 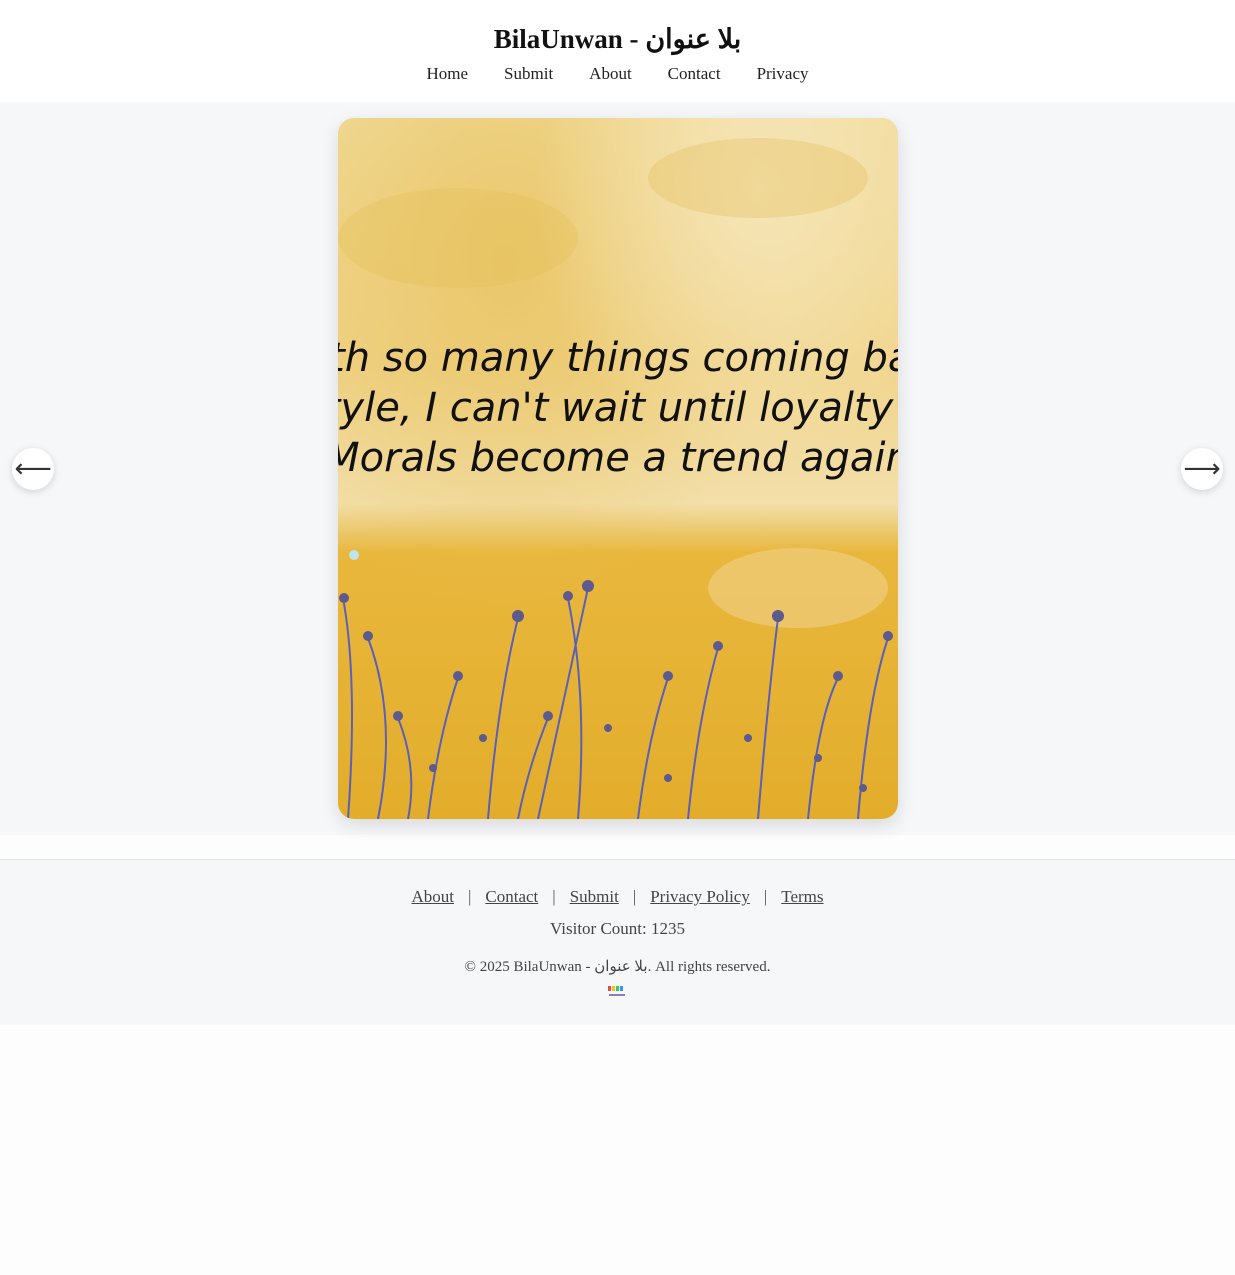 What do you see at coordinates (802, 897) in the screenshot?
I see `footer-link-terms: Terms` at bounding box center [802, 897].